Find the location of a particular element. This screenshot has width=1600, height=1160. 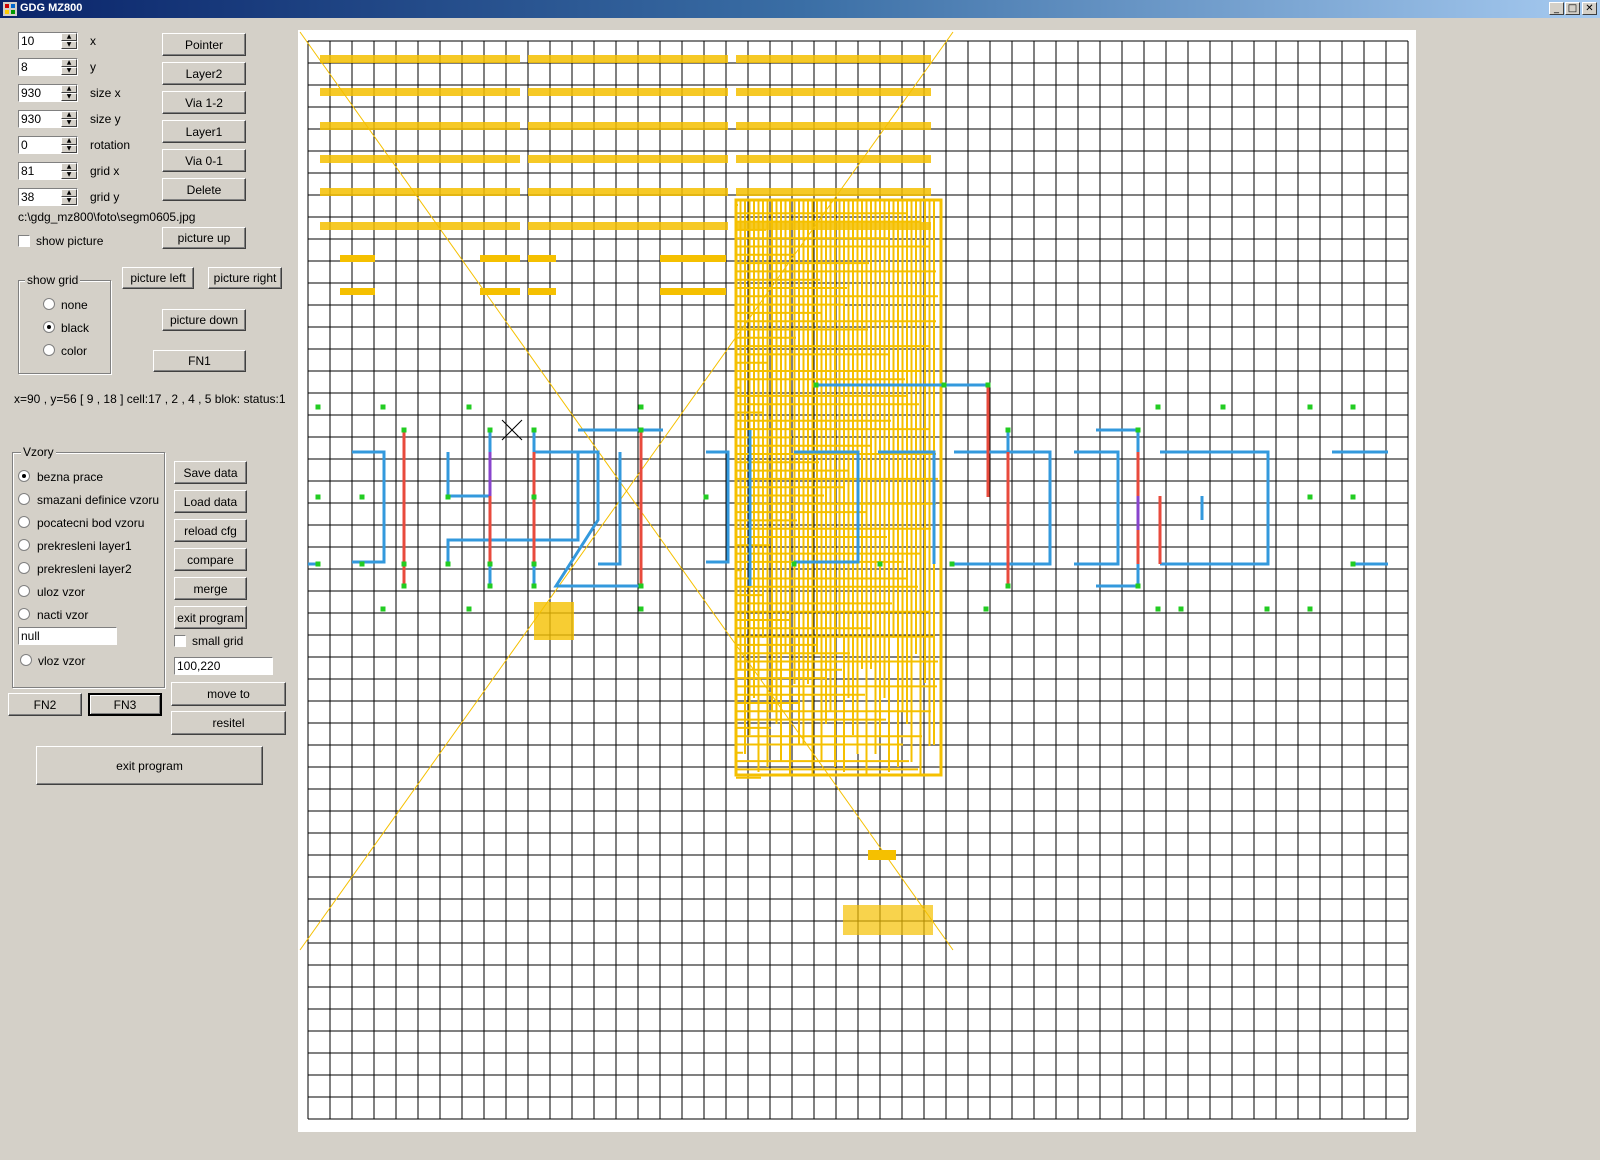

tool-button: Delete is located at coordinates (204, 189).